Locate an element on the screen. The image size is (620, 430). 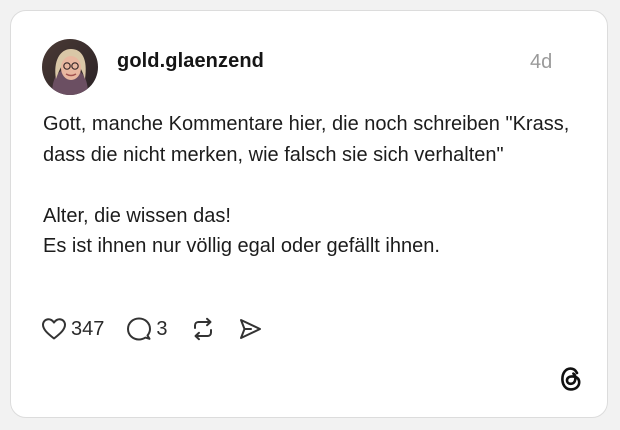
username: gold.glaenzend is located at coordinates (190, 61).